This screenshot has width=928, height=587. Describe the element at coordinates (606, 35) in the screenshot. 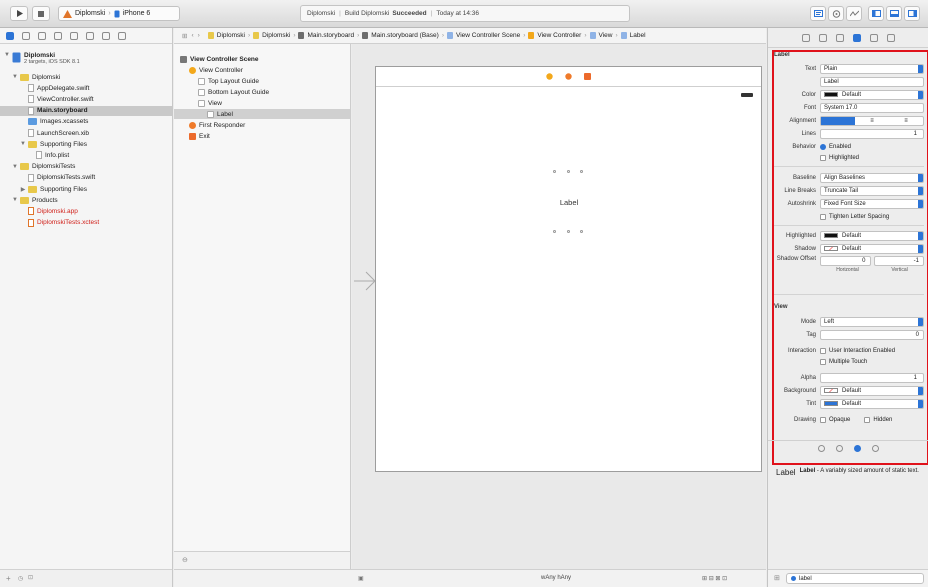

I see `breadcrumb-item: View` at that location.